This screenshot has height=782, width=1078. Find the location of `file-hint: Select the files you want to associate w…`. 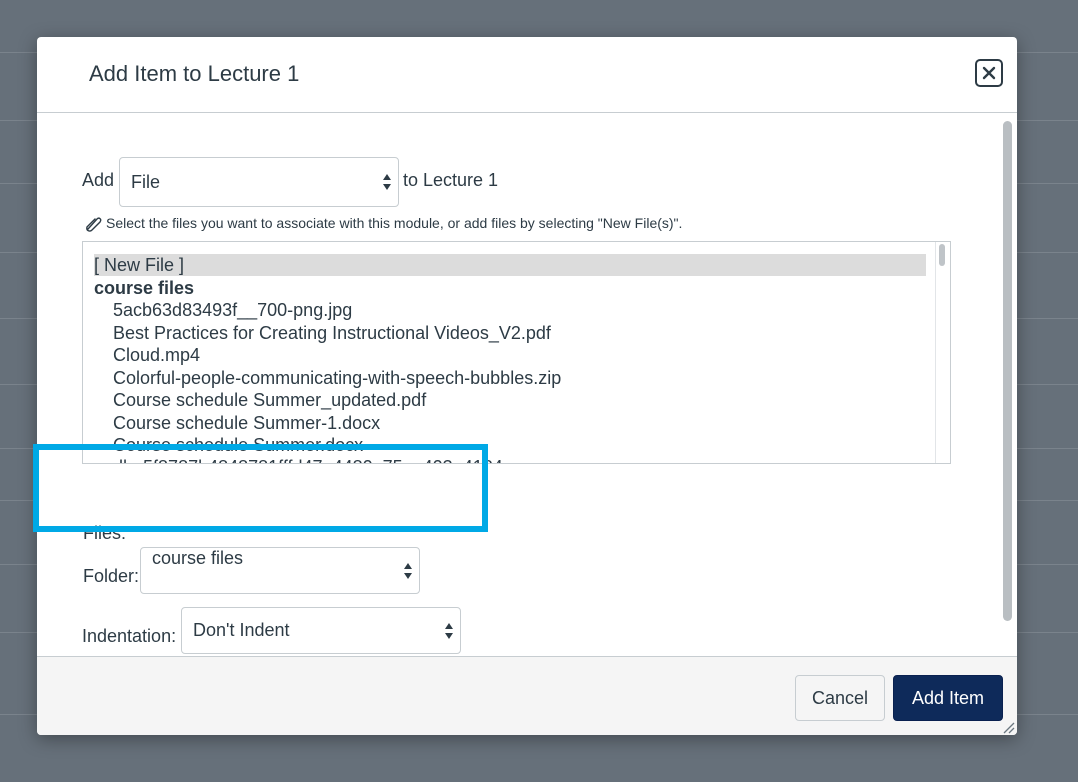

file-hint: Select the files you want to associate w… is located at coordinates (382, 223).